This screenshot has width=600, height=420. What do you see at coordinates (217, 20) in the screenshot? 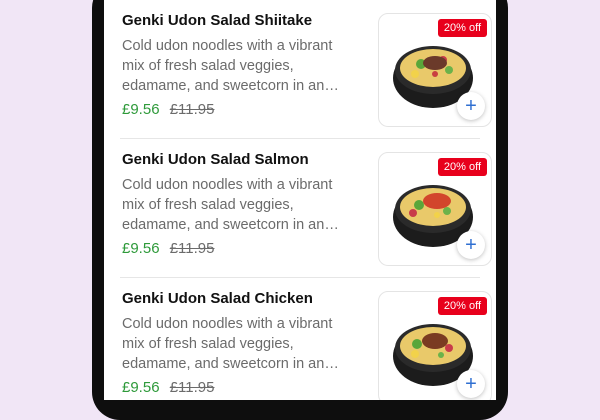
I see `item-name: Genki Udon Salad Shiitake` at bounding box center [217, 20].